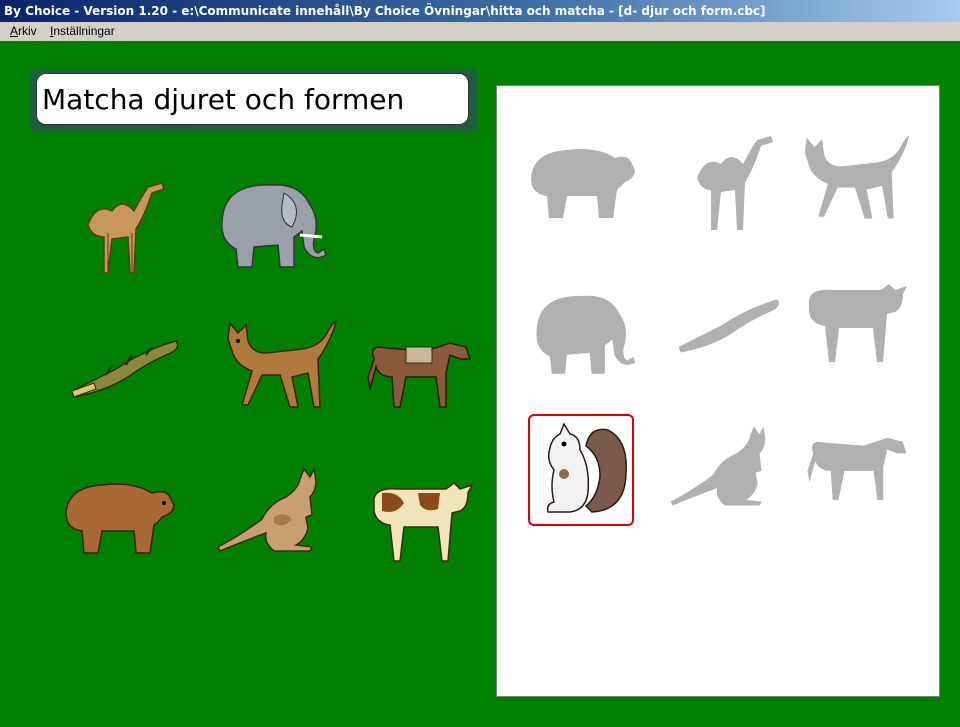  Describe the element at coordinates (82, 31) in the screenshot. I see `menu-installningar: Inställningar` at that location.